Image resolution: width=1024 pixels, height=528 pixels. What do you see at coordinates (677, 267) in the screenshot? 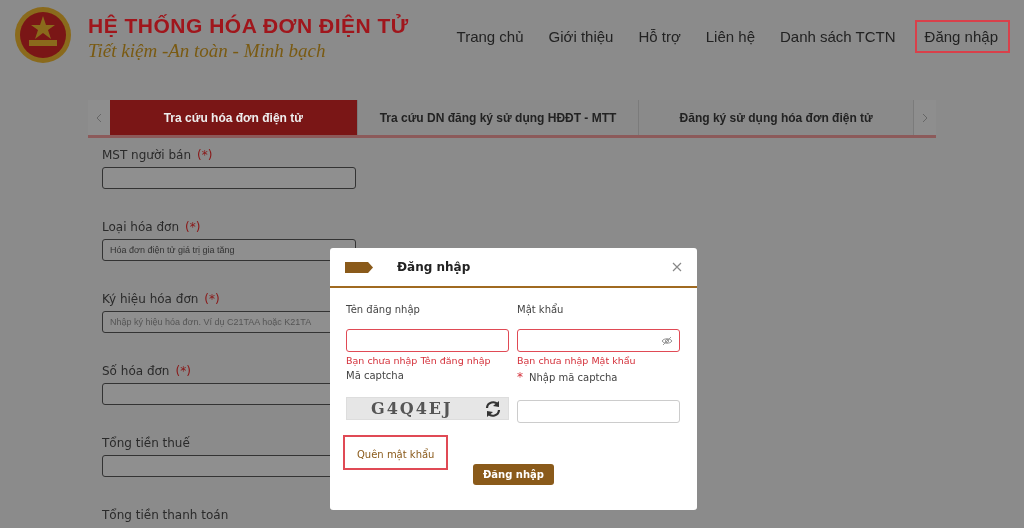
I see `close-icon` at bounding box center [677, 267].